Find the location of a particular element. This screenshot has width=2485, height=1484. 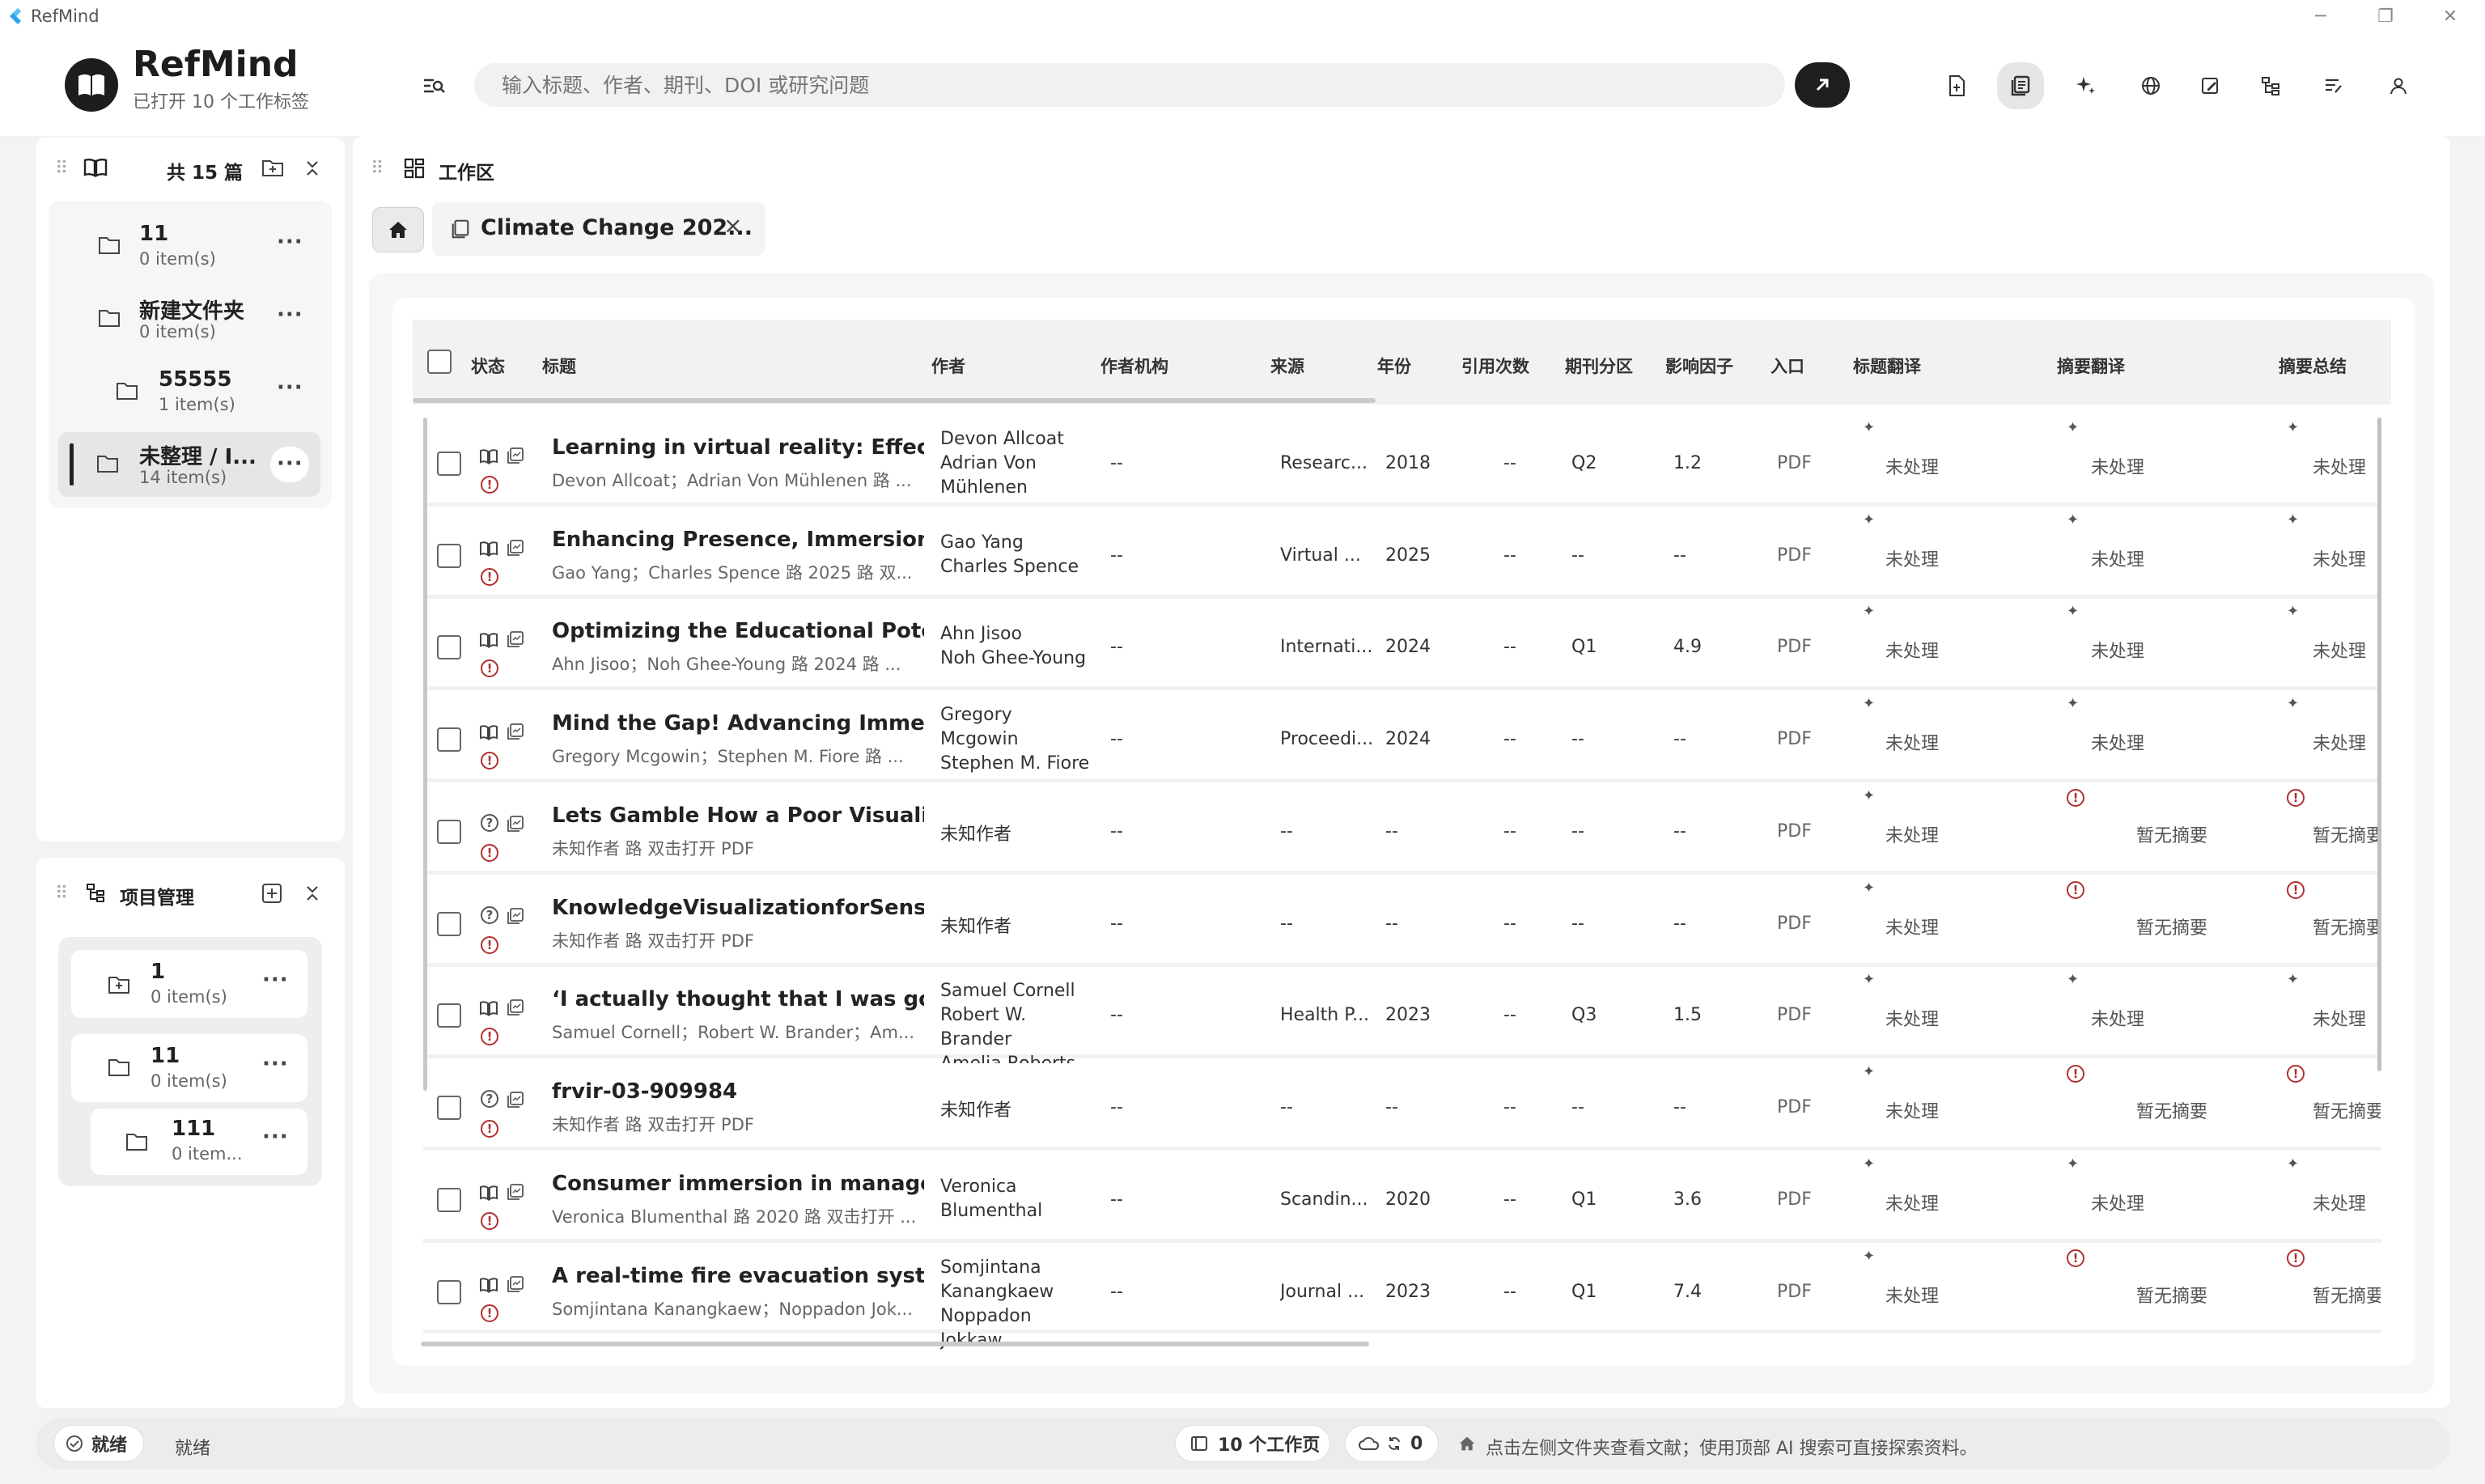

folder-item-selected: 未整理 / I... 14 item(s) ··· is located at coordinates (189, 464).